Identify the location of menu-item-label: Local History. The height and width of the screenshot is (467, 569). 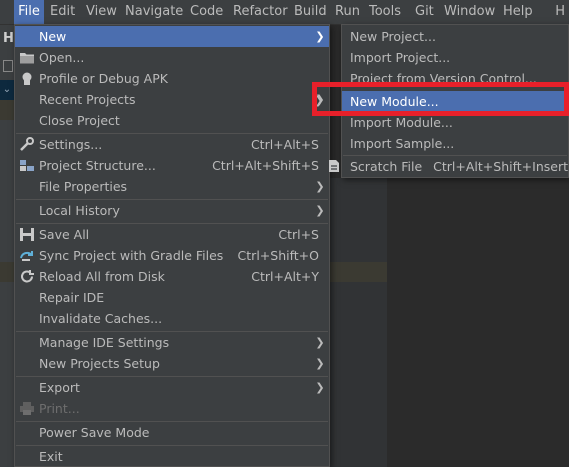
(79, 210).